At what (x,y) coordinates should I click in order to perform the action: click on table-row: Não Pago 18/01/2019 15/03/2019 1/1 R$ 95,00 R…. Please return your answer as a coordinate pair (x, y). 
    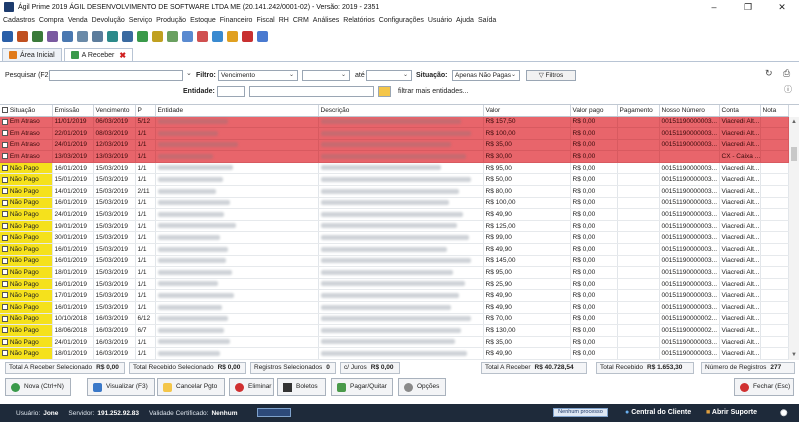
    Looking at the image, I should click on (394, 272).